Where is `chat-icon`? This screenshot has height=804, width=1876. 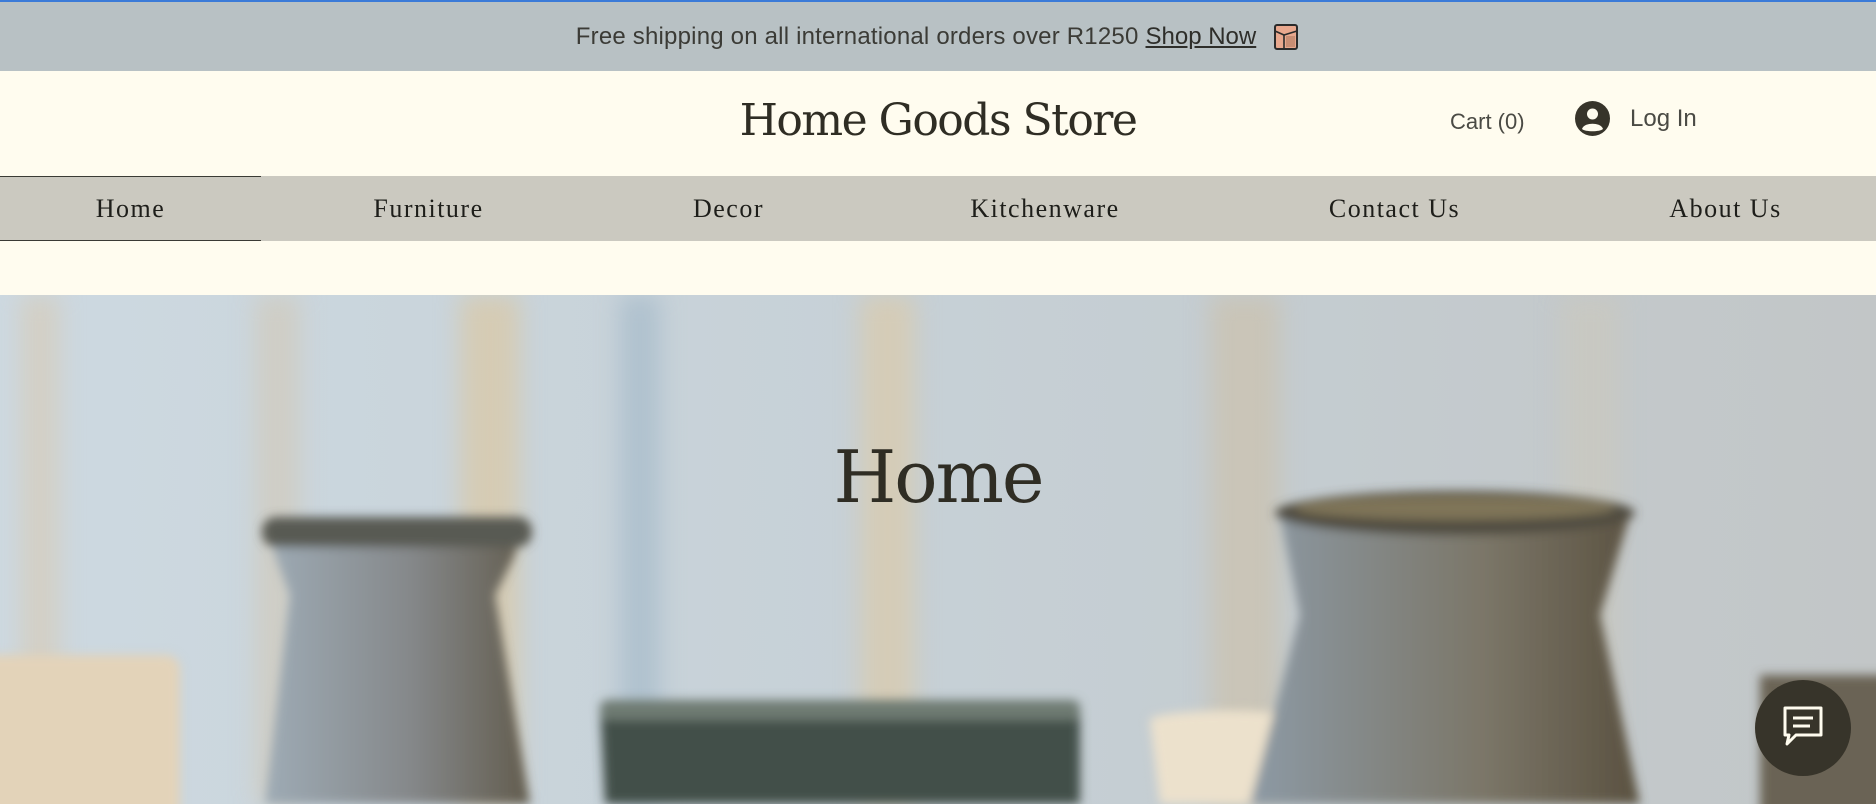 chat-icon is located at coordinates (1803, 728).